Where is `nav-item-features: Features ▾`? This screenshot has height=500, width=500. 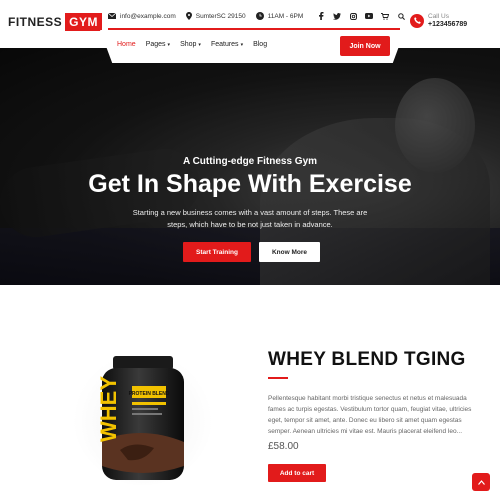 nav-item-features: Features ▾ is located at coordinates (227, 44).